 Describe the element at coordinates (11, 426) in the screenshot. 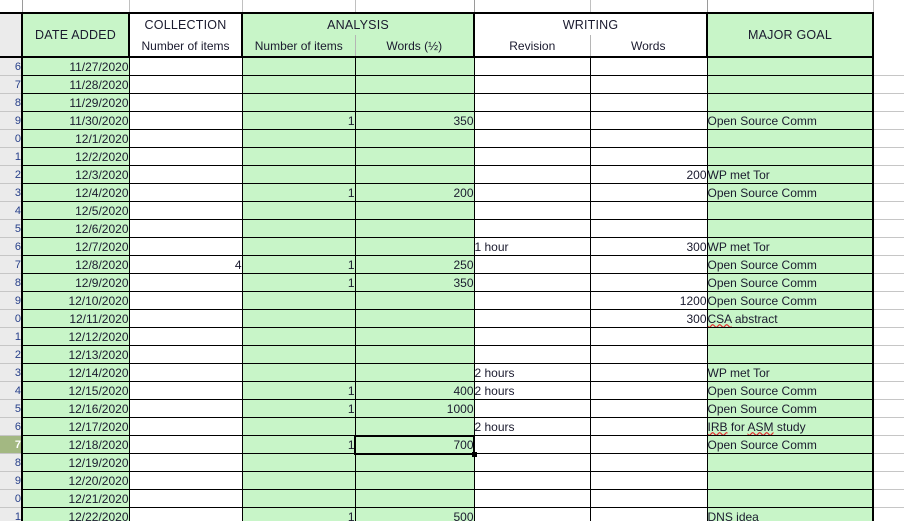

I see `row-header: 6` at that location.